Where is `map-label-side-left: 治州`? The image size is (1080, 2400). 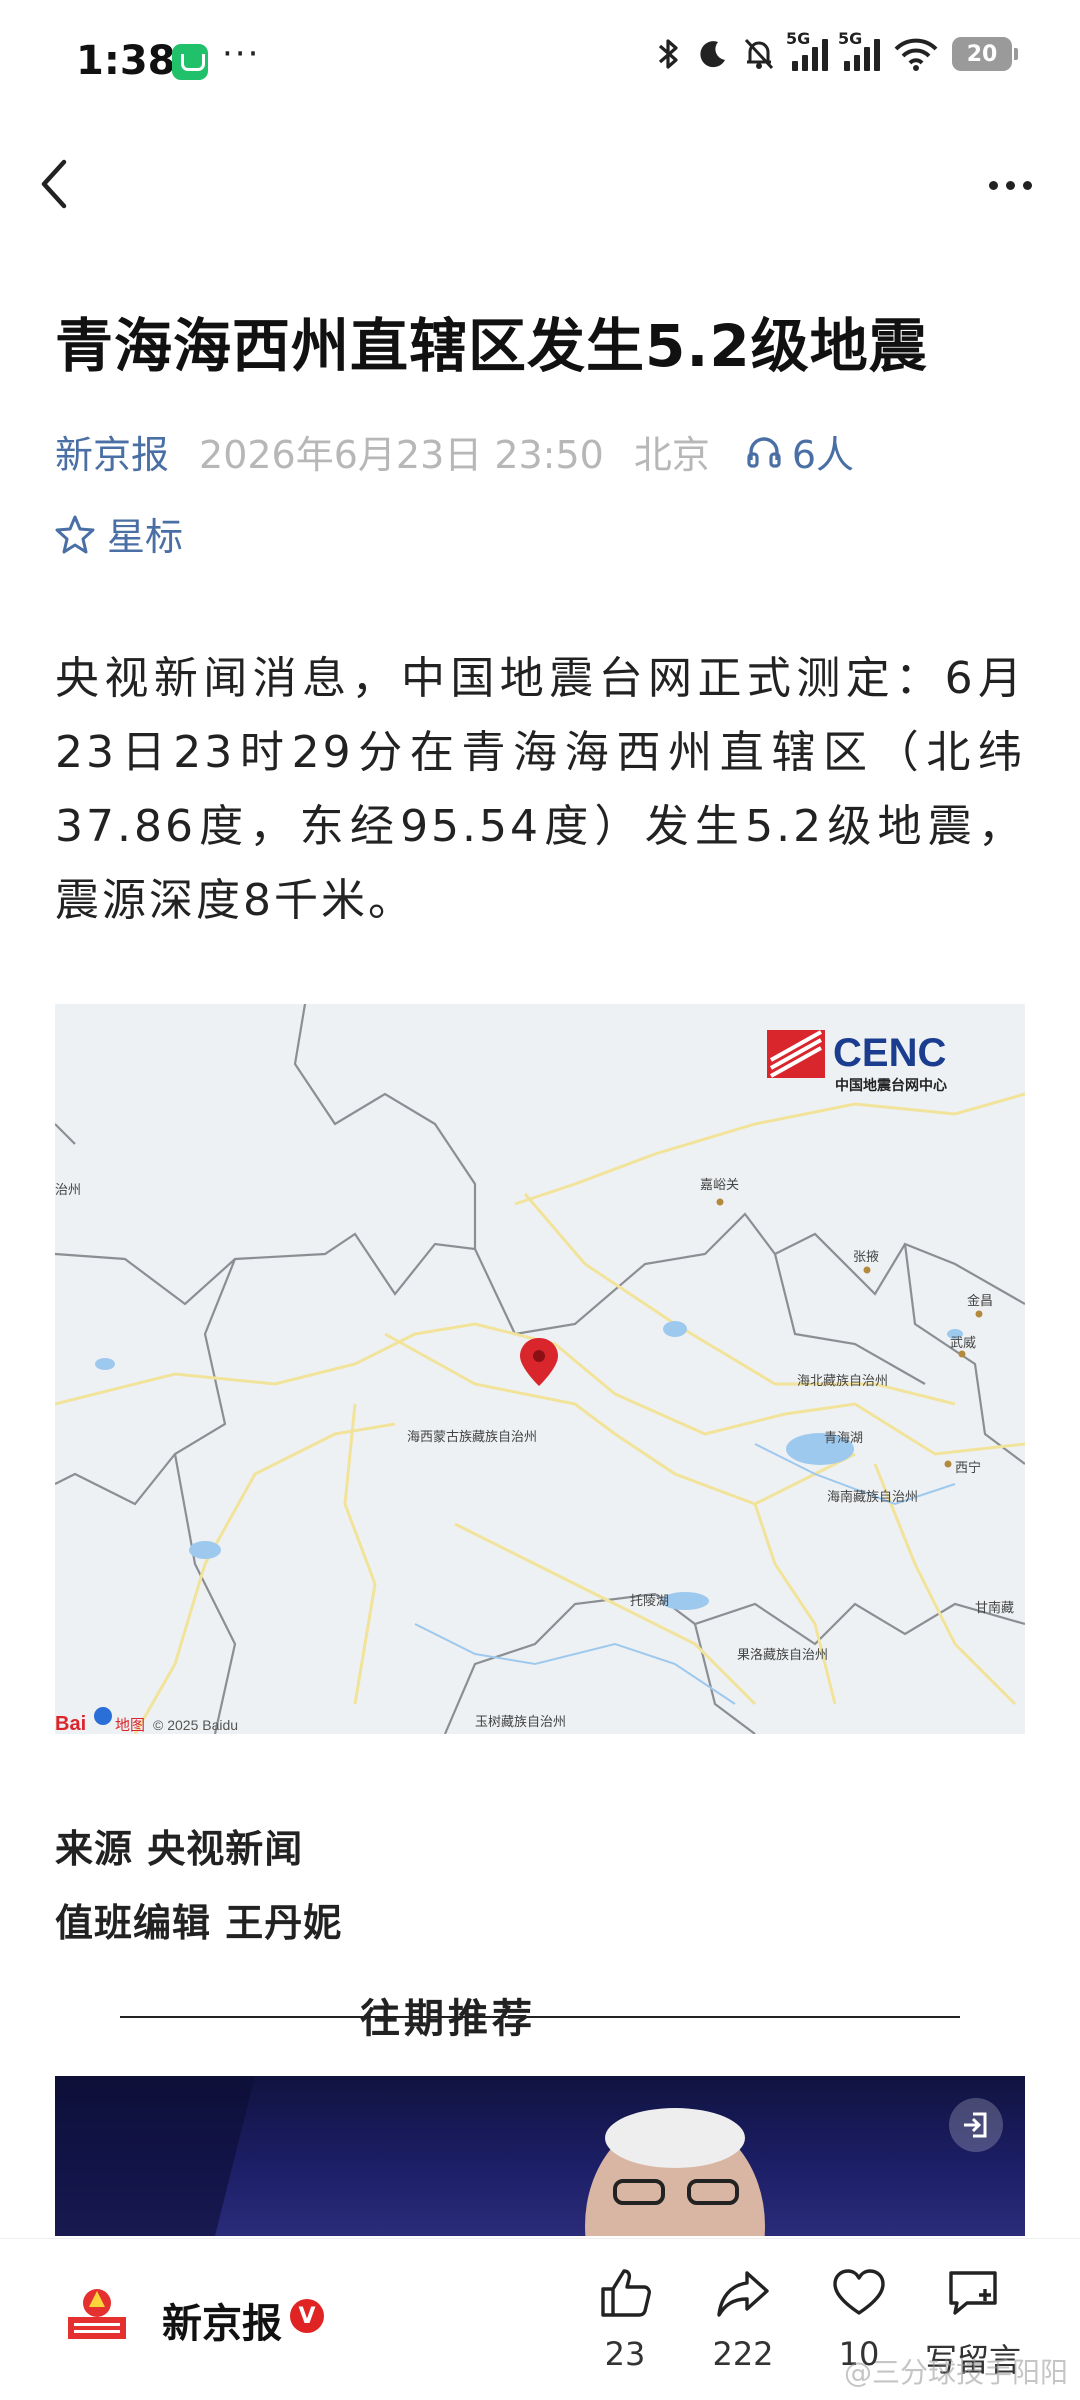
map-label-side-left: 治州 is located at coordinates (68, 1189).